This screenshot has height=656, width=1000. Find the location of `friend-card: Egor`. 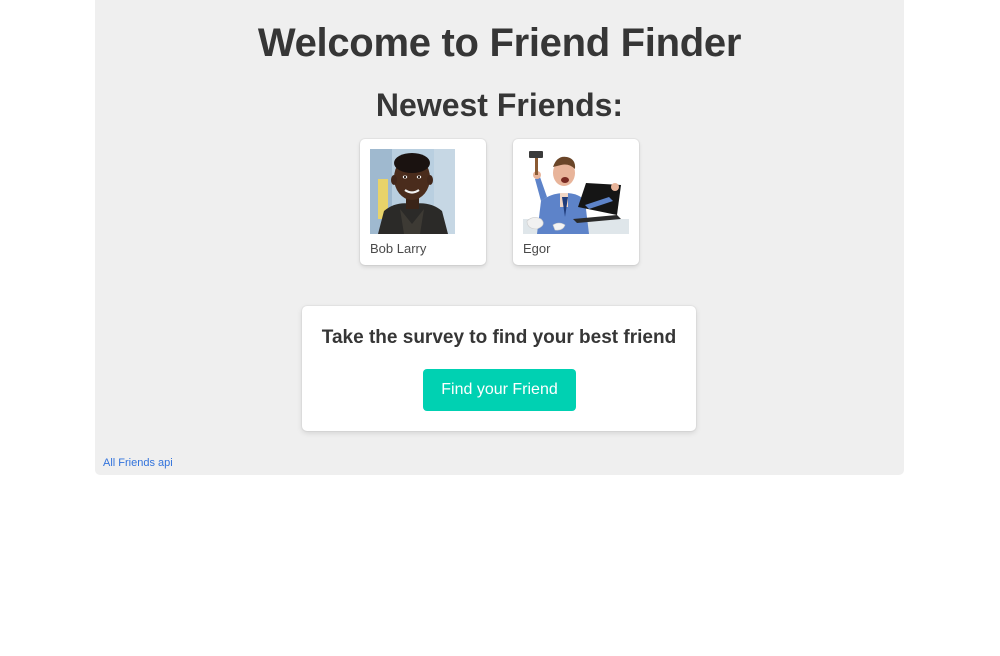

friend-card: Egor is located at coordinates (576, 202).